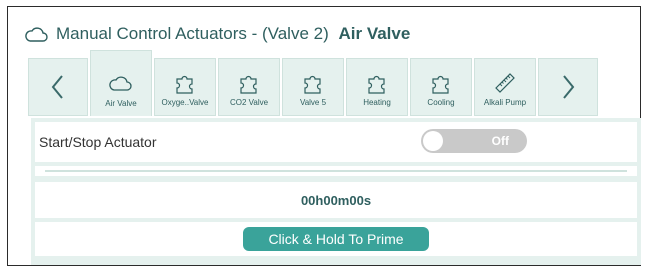  Describe the element at coordinates (433, 141) in the screenshot. I see `toggle-knob` at that location.